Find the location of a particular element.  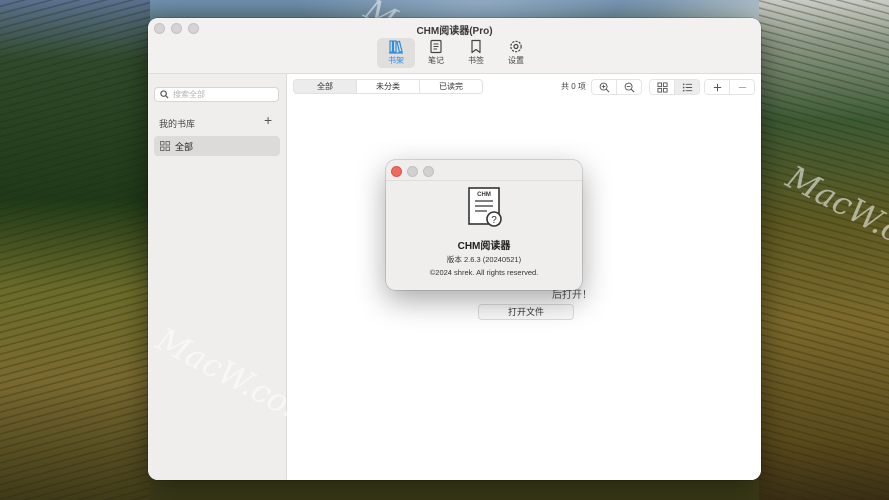

gear-icon is located at coordinates (516, 46).